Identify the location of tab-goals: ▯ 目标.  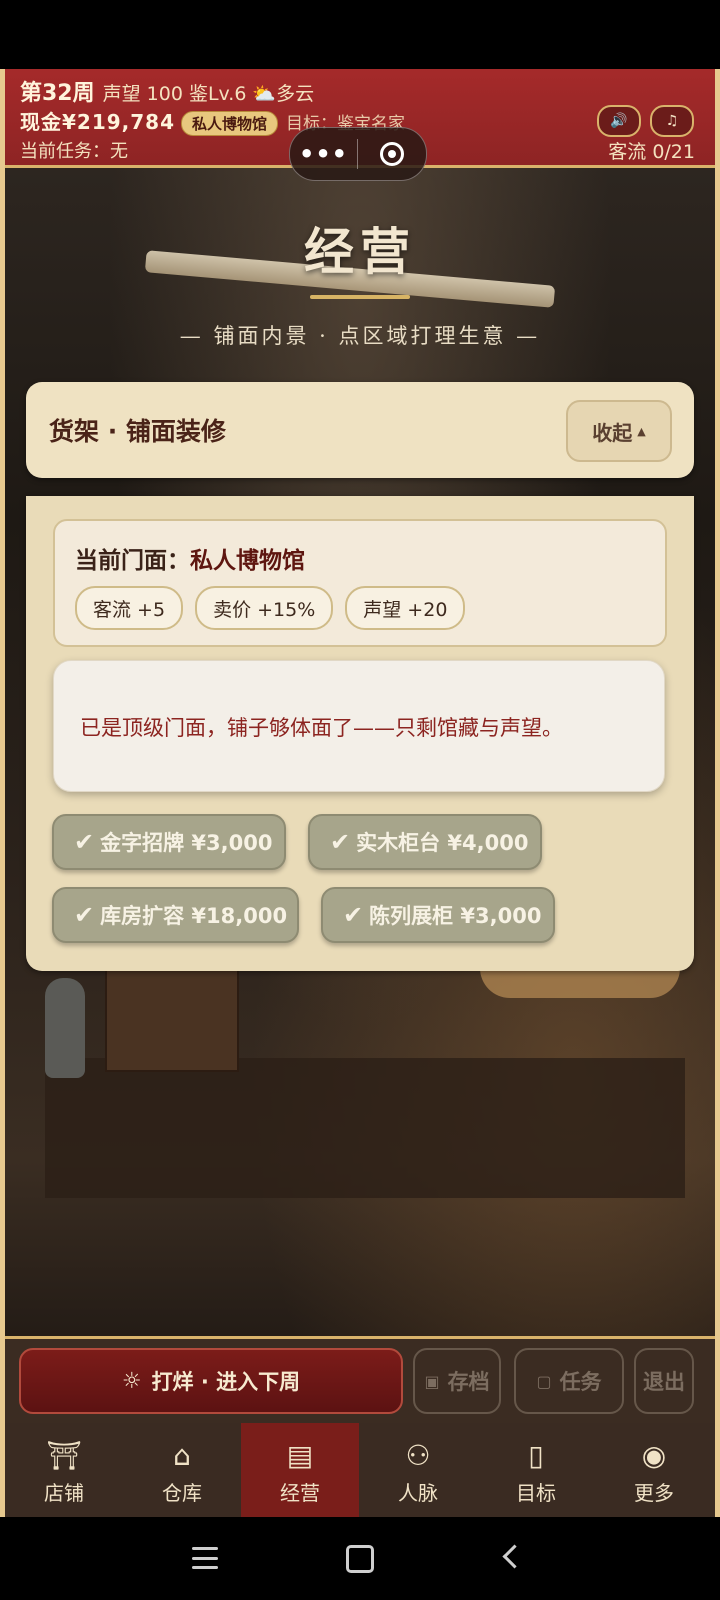
(536, 1470).